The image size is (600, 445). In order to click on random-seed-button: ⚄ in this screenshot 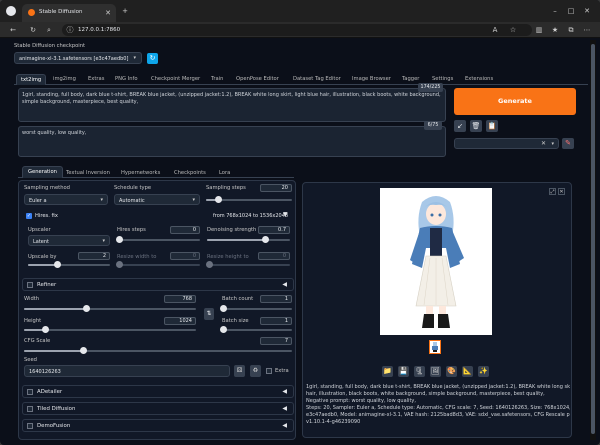, I will do `click(239, 371)`.